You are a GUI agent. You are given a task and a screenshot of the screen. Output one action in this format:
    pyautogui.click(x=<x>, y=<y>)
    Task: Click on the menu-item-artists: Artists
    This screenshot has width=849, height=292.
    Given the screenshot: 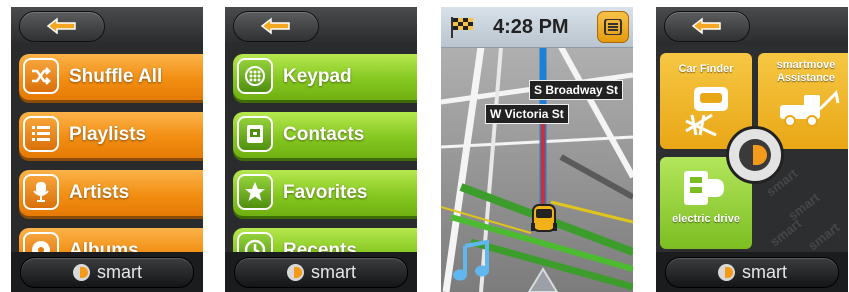 What is the action you would take?
    pyautogui.click(x=107, y=192)
    